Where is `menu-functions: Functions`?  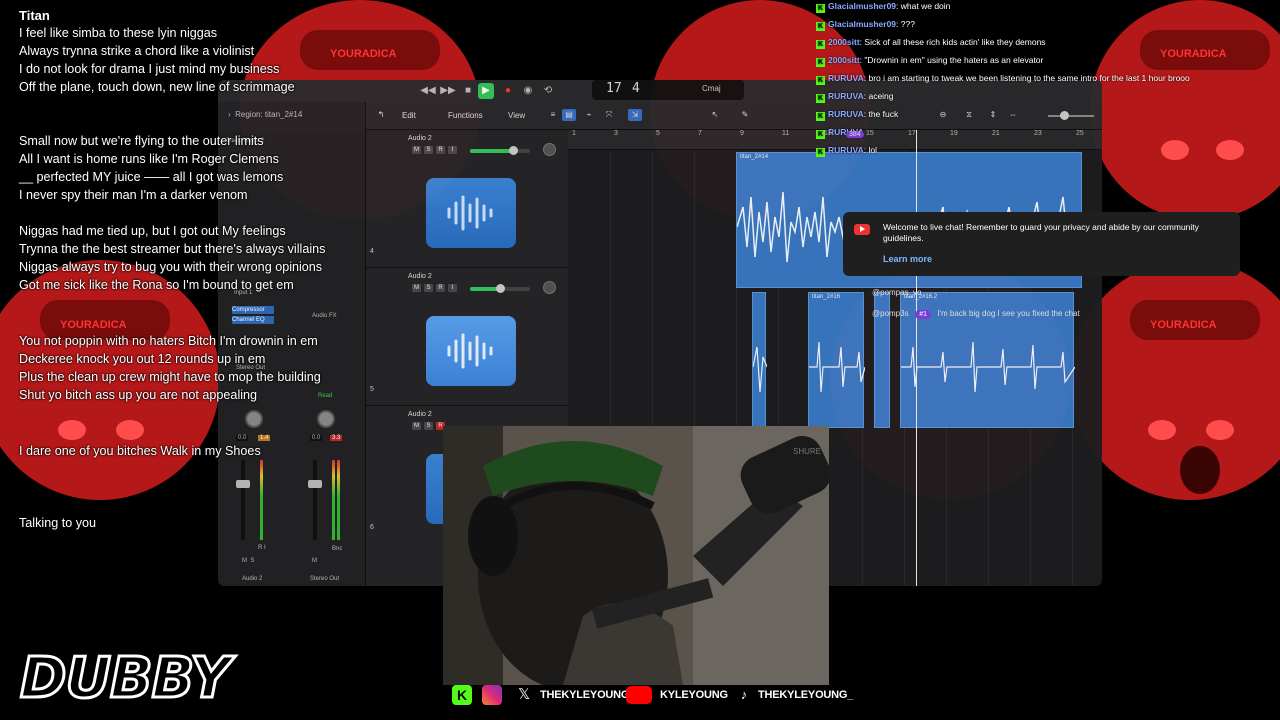 menu-functions: Functions is located at coordinates (465, 115).